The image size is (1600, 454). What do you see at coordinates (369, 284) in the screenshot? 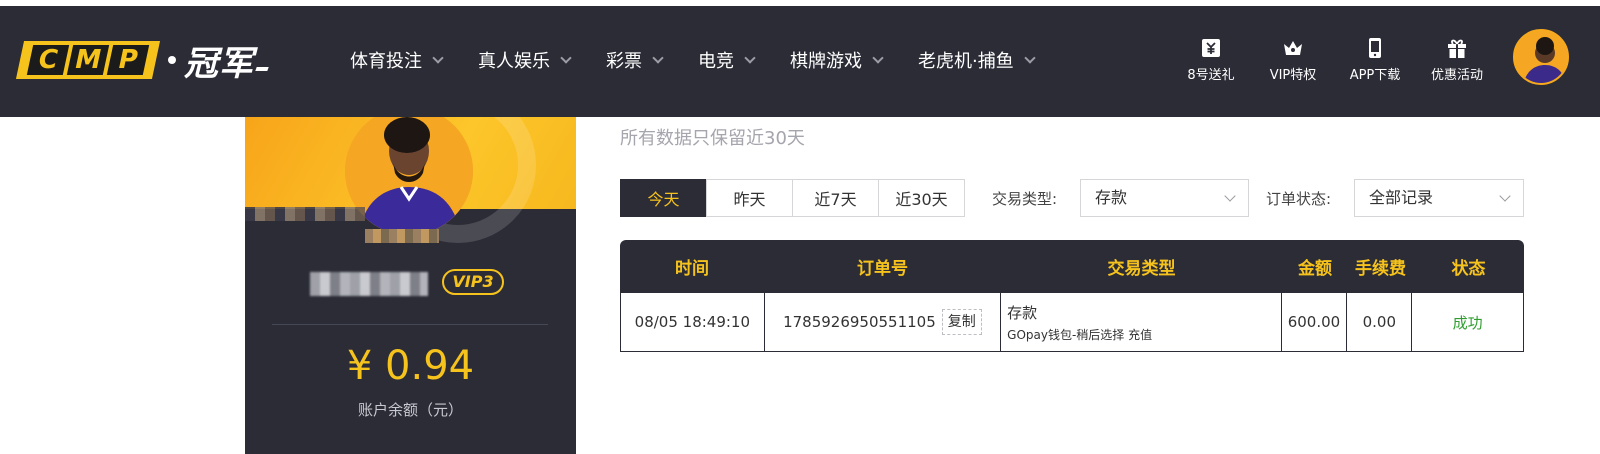
I see `username-redacted` at bounding box center [369, 284].